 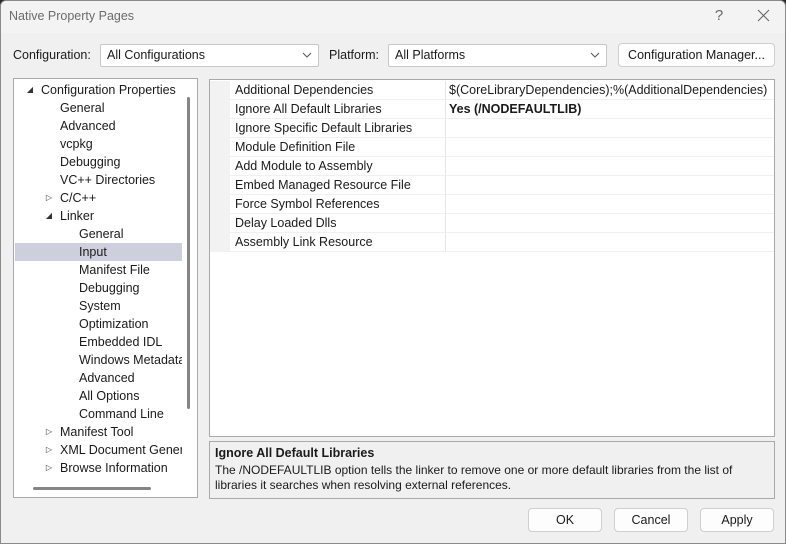 I want to click on close-button, so click(x=763, y=16).